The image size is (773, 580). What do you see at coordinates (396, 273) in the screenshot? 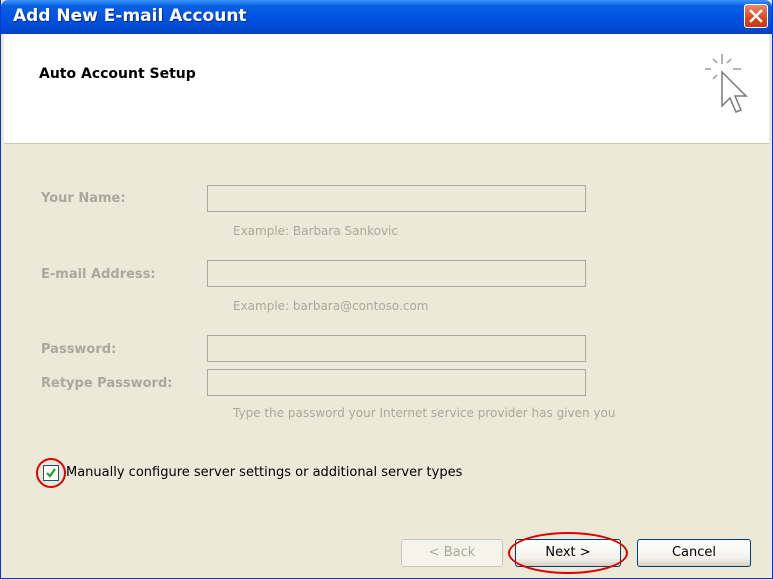
I see `email-address-input` at bounding box center [396, 273].